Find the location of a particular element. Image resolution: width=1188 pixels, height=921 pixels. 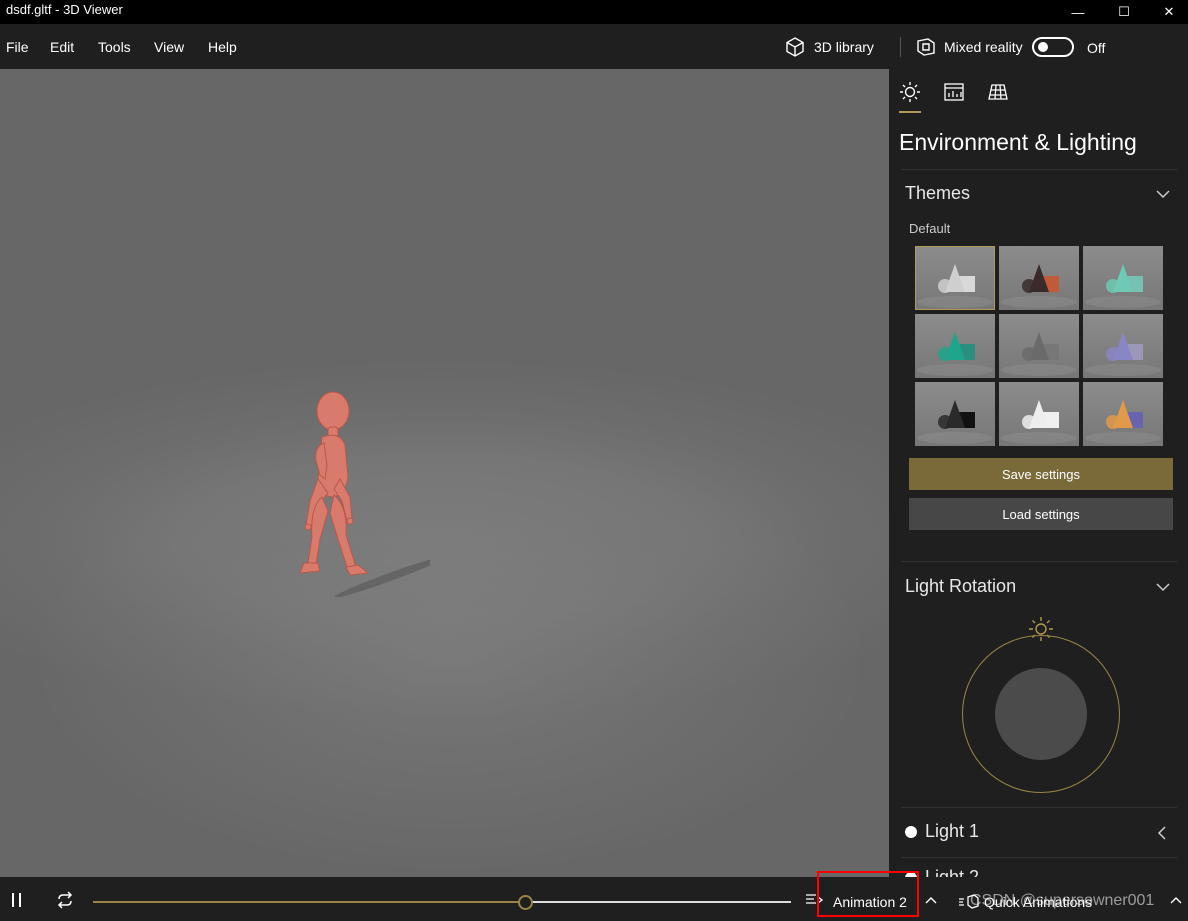

tab-stats is located at coordinates (954, 96).